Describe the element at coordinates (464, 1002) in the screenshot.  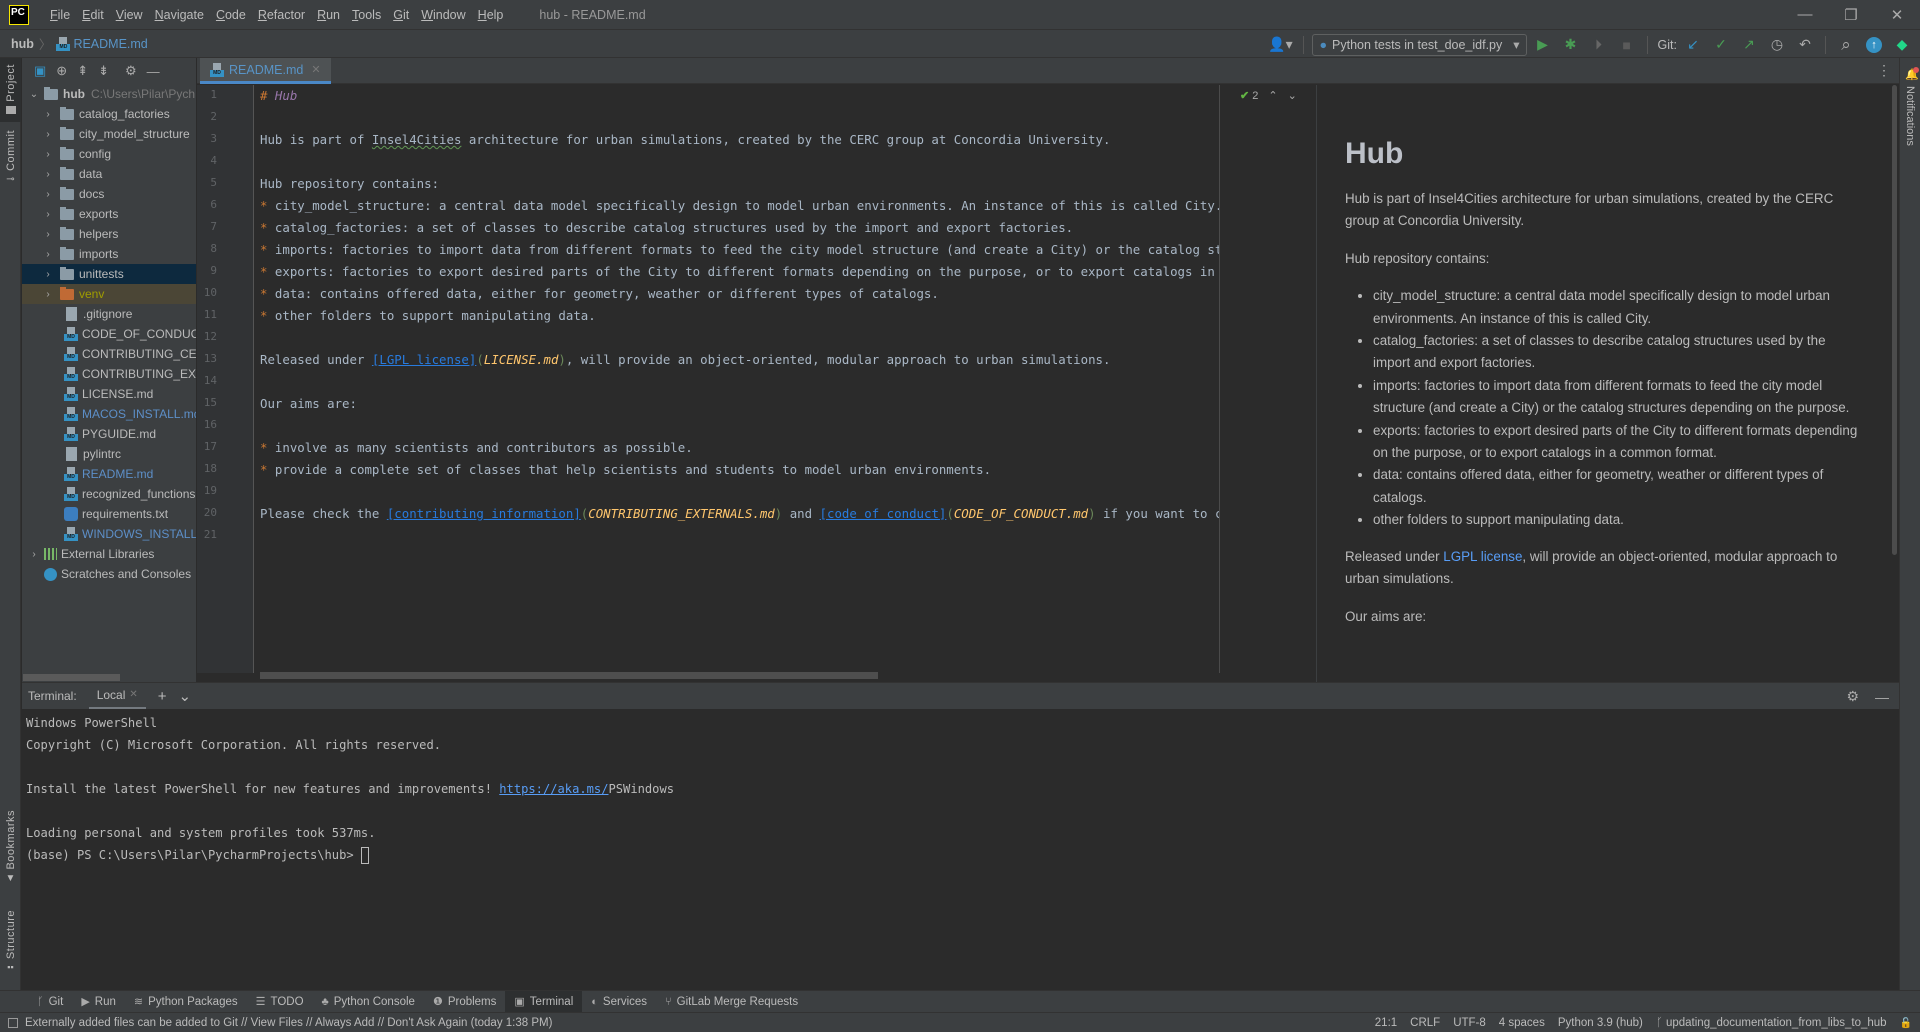
I see `tool-window-problems: ❶ Problems` at that location.